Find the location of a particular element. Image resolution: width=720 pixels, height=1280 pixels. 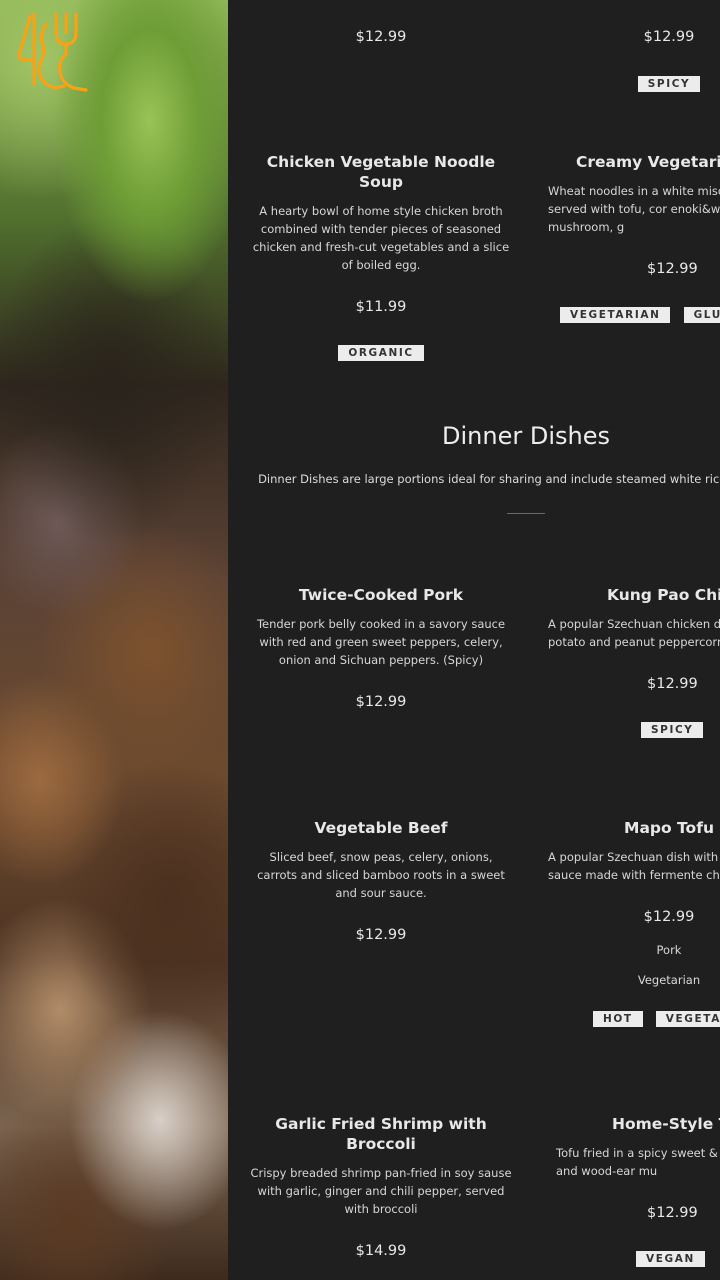

item-title: Twice-Cooked Pork is located at coordinates (381, 595).